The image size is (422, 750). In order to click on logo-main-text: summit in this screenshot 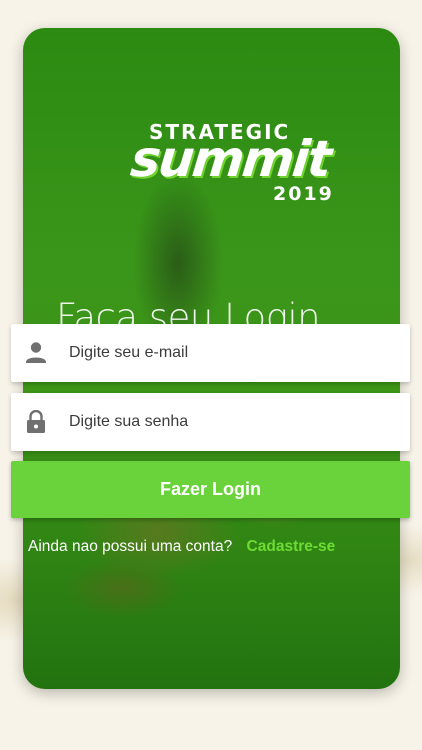, I will do `click(230, 159)`.